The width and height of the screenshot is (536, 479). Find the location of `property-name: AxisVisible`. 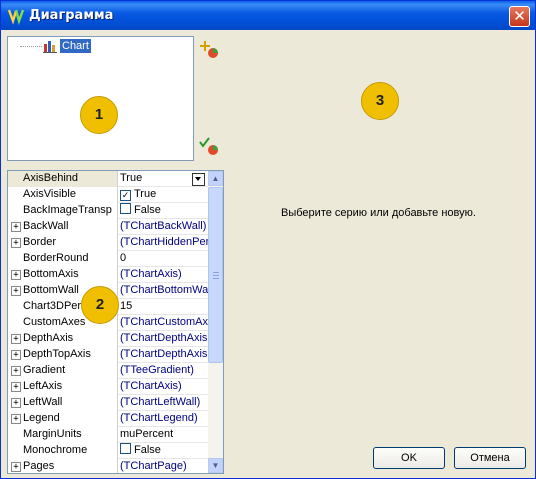

property-name: AxisVisible is located at coordinates (49, 194).